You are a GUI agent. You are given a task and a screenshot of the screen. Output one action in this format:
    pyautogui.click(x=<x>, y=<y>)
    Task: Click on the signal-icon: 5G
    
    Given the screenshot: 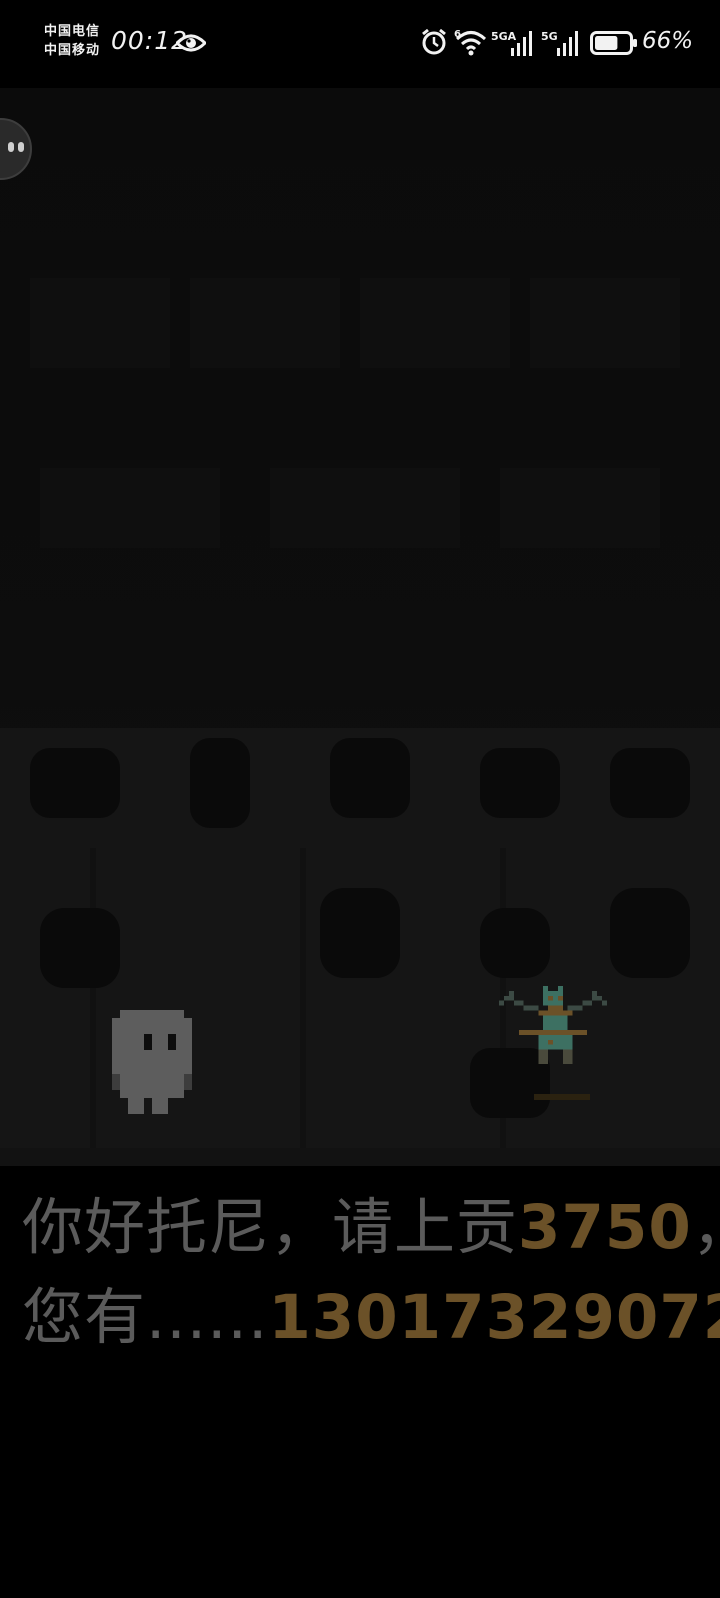 What is the action you would take?
    pyautogui.click(x=559, y=43)
    